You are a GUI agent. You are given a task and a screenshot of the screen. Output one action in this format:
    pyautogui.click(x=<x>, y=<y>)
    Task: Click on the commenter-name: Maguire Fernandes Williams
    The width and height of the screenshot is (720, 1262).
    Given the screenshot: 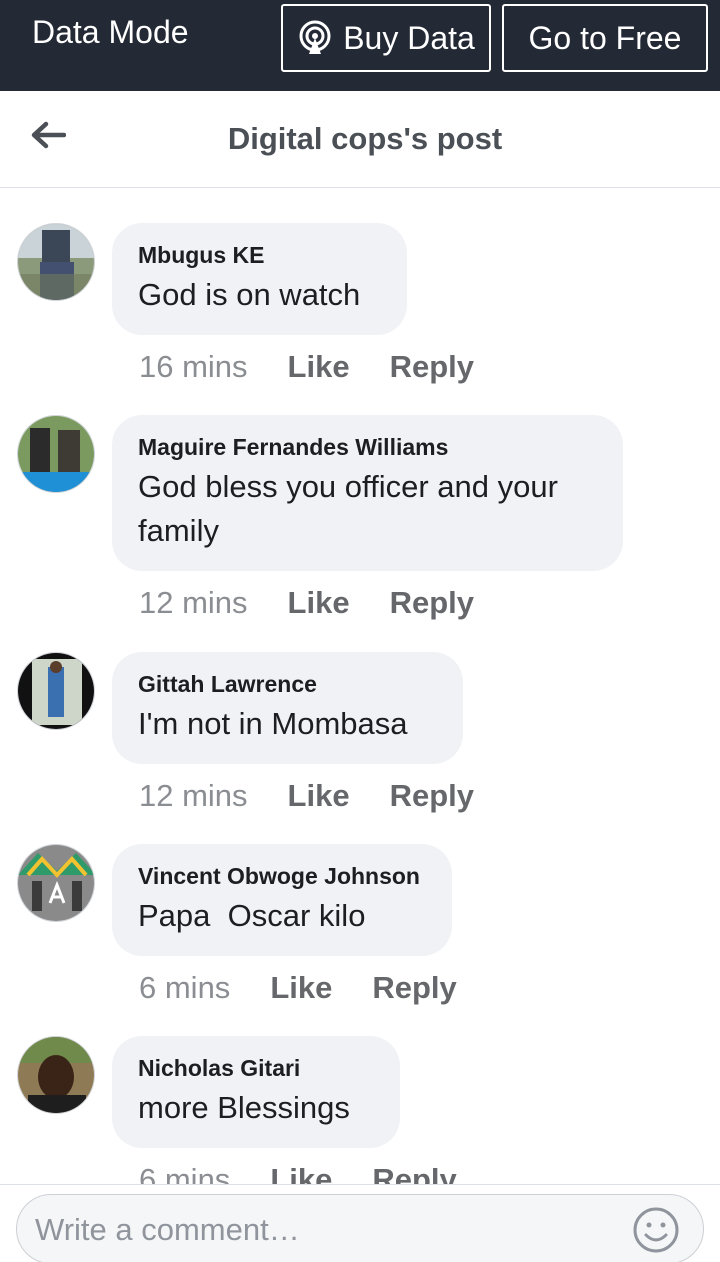 What is the action you would take?
    pyautogui.click(x=367, y=447)
    